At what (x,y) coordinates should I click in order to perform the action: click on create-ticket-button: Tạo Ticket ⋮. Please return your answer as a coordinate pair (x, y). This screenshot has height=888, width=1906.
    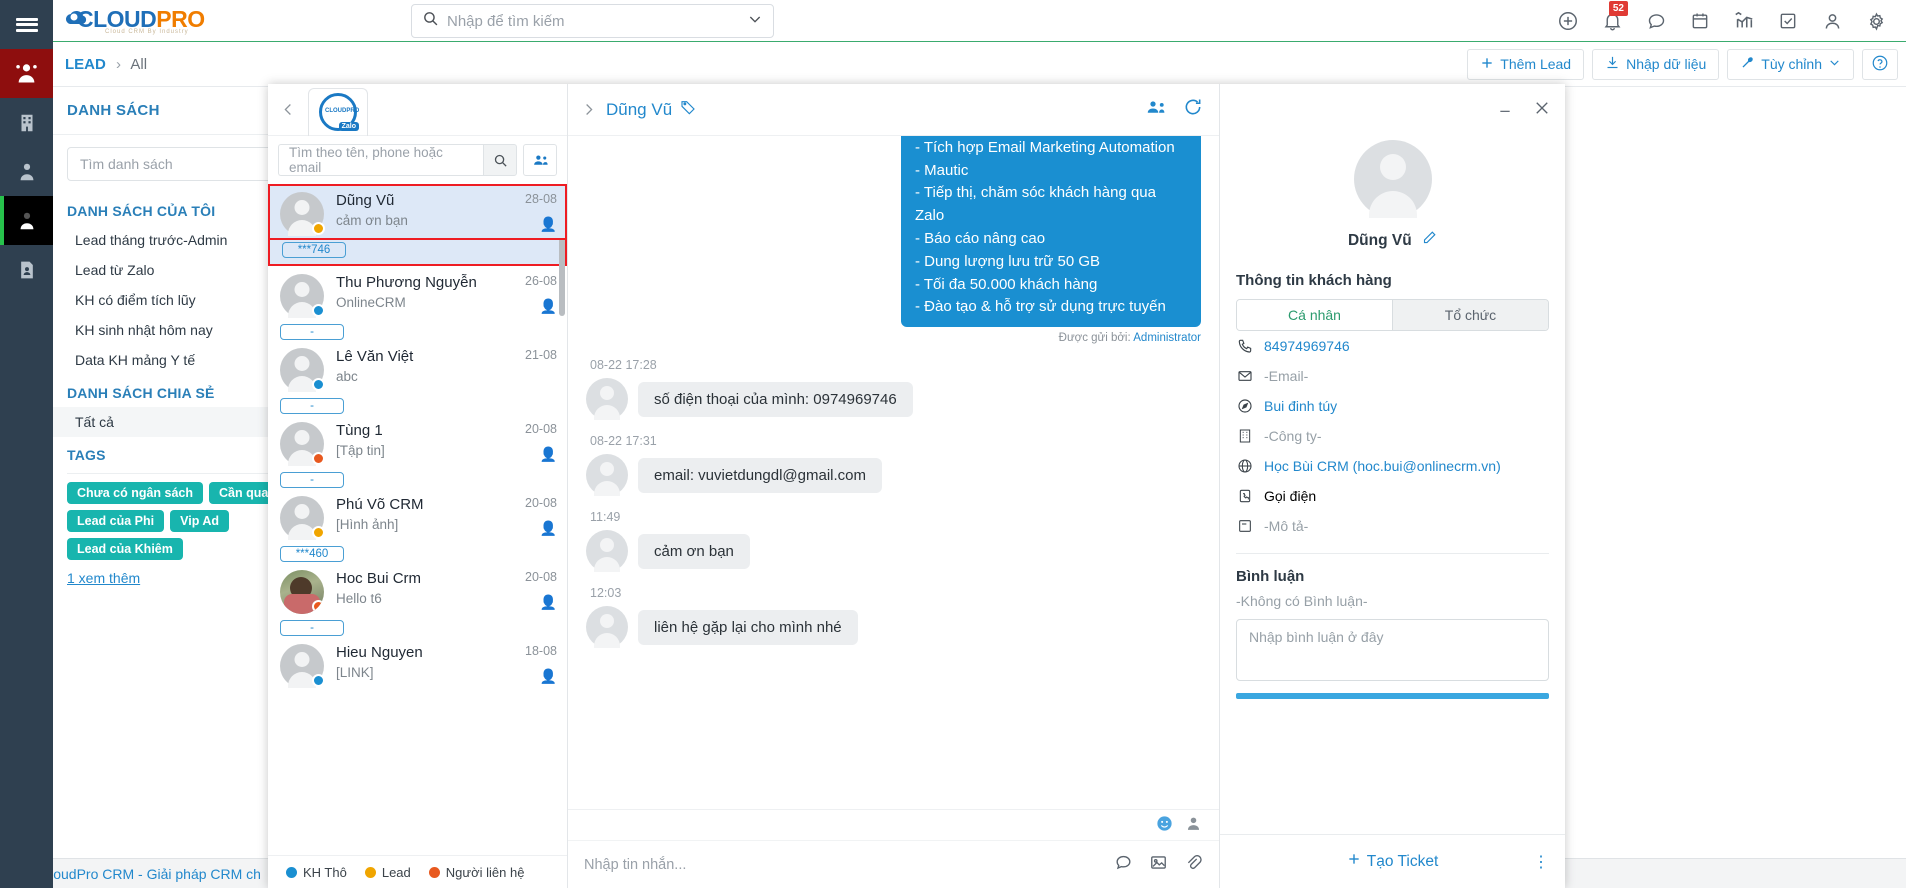
    Looking at the image, I should click on (1392, 861).